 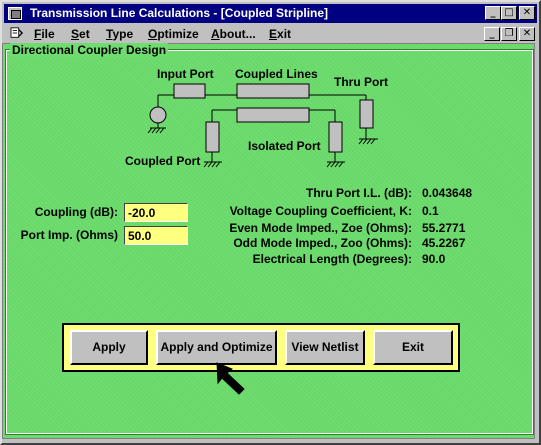 What do you see at coordinates (434, 259) in the screenshot?
I see `electrical-length-value: 90.0` at bounding box center [434, 259].